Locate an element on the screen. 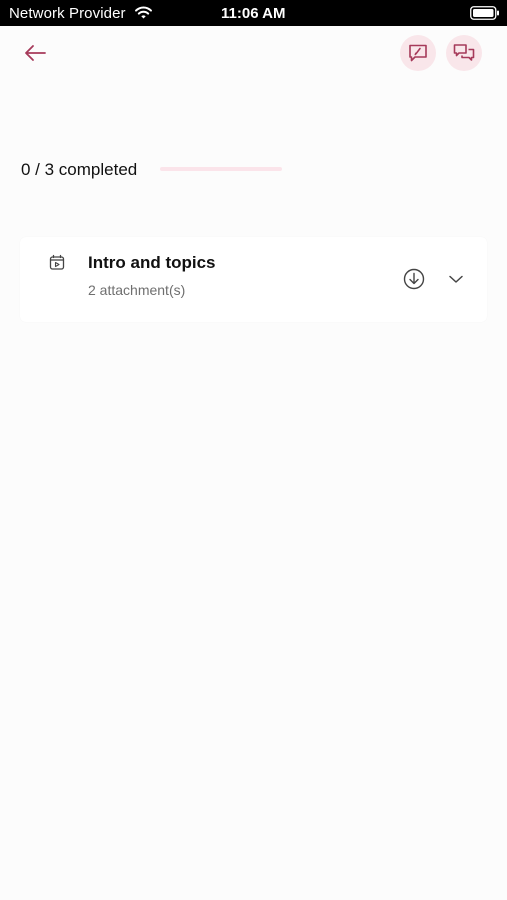 The width and height of the screenshot is (507, 900). module-card: Intro and topics 2 attachment(s) is located at coordinates (253, 279).